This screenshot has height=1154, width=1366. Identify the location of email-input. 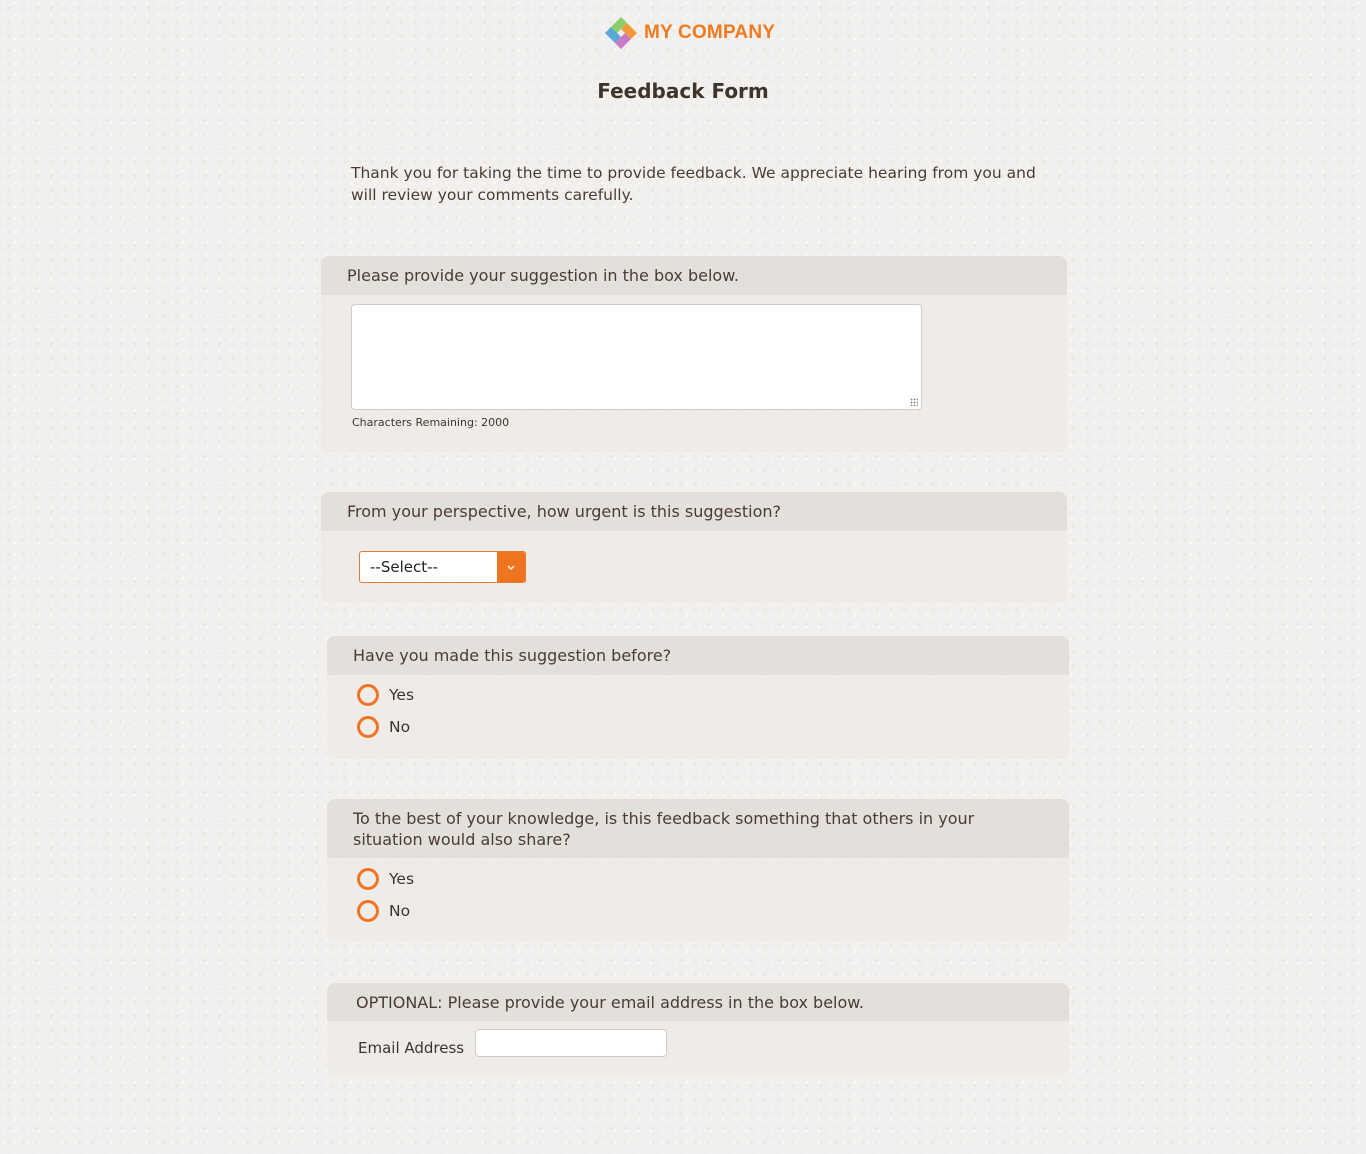
(571, 1043).